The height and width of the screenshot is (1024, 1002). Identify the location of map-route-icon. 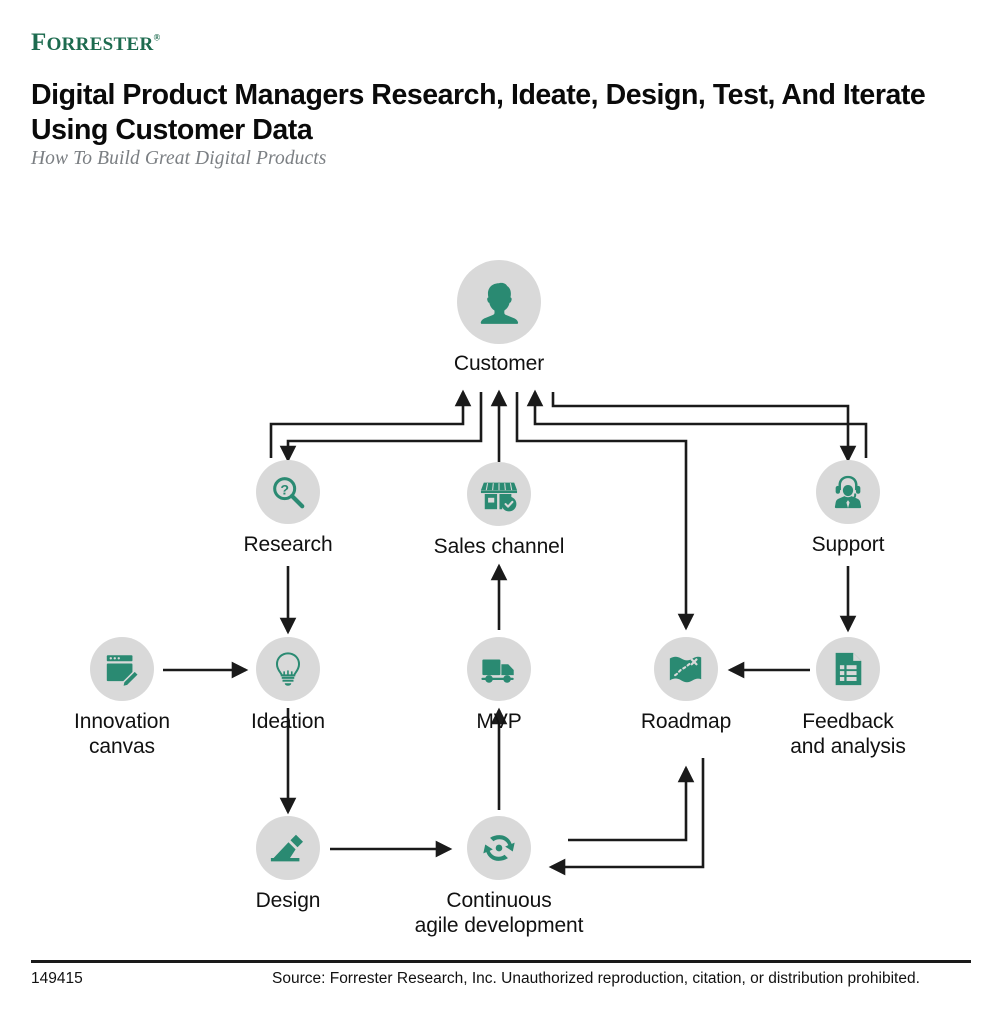
(685, 669).